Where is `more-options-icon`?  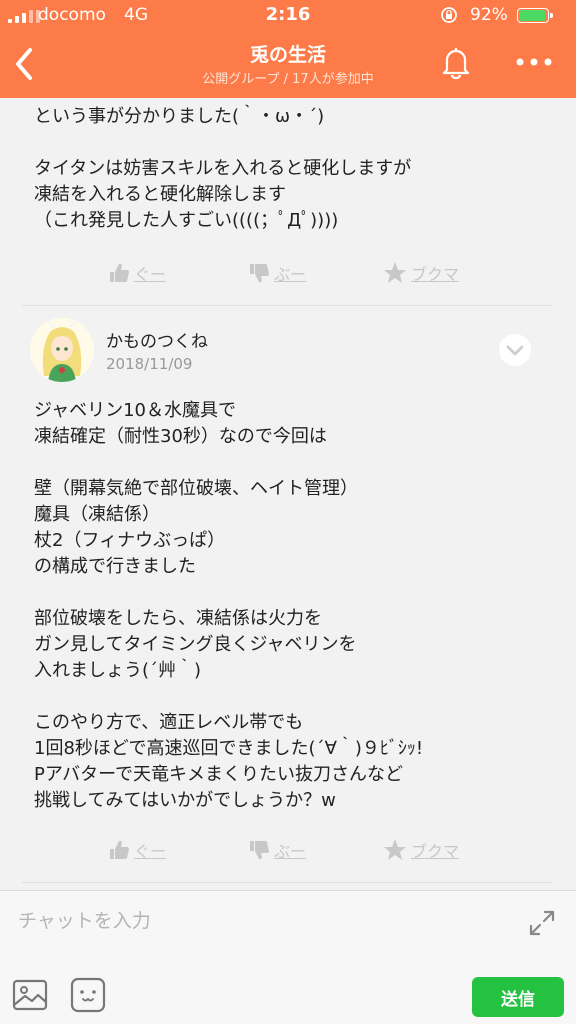
more-options-icon is located at coordinates (534, 62).